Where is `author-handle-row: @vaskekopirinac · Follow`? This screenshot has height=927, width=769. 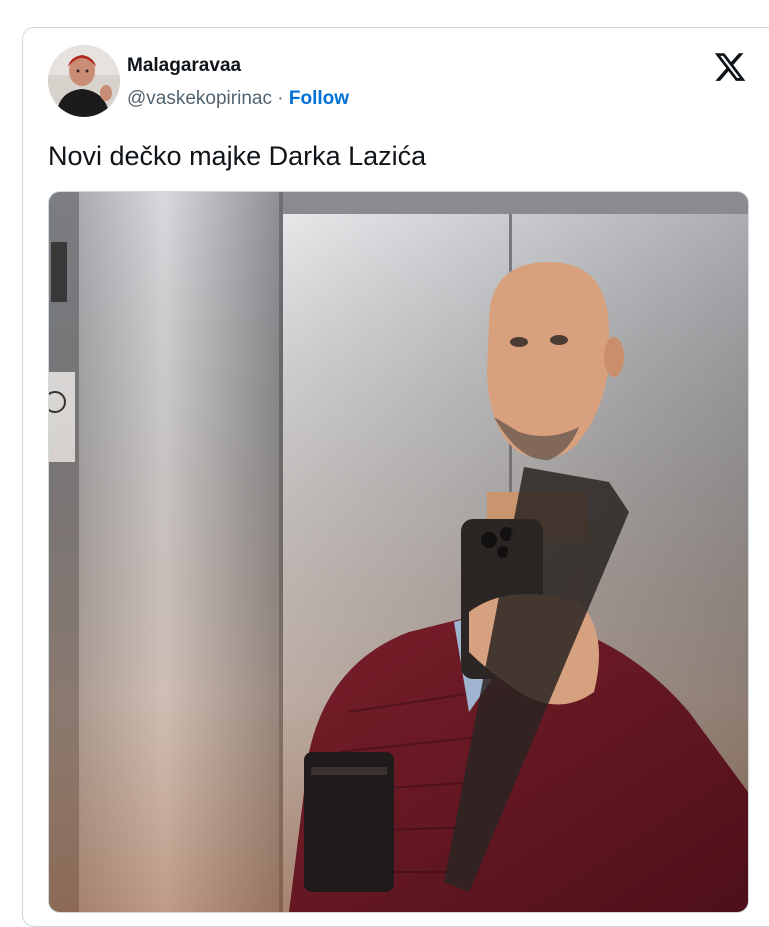 author-handle-row: @vaskekopirinac · Follow is located at coordinates (238, 99).